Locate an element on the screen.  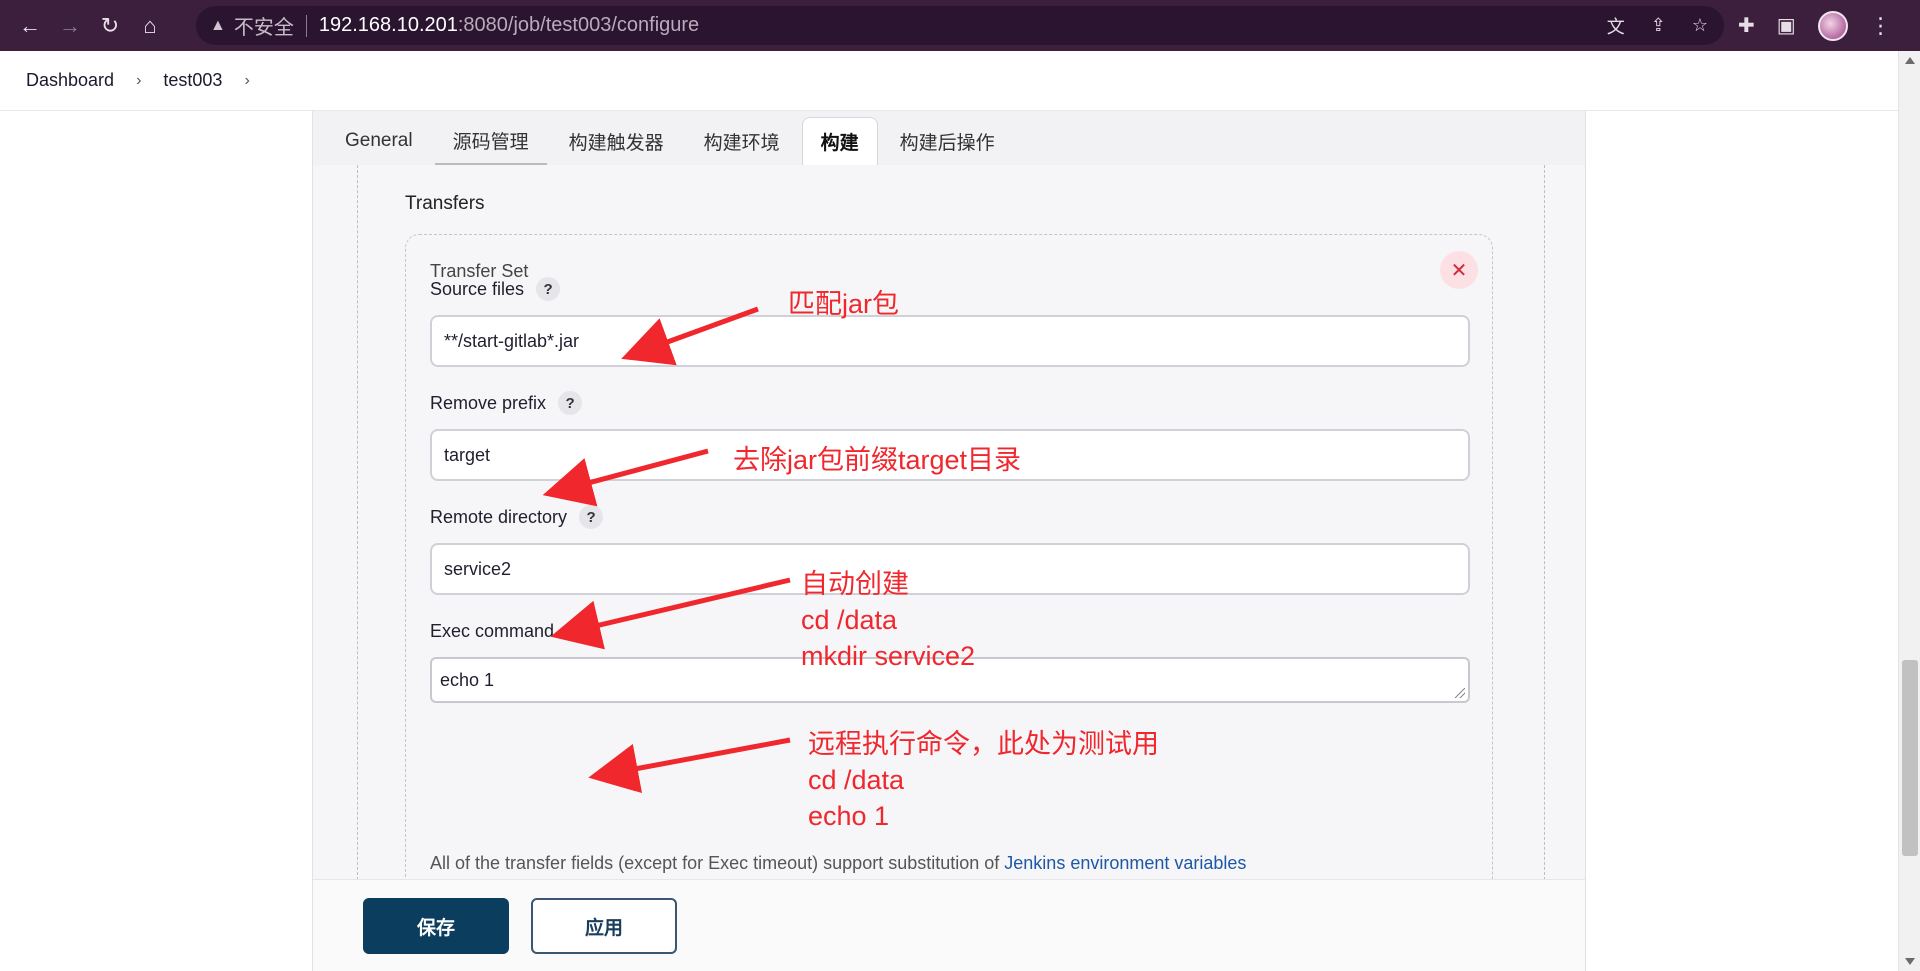
reload-icon: ↻ is located at coordinates (110, 26).